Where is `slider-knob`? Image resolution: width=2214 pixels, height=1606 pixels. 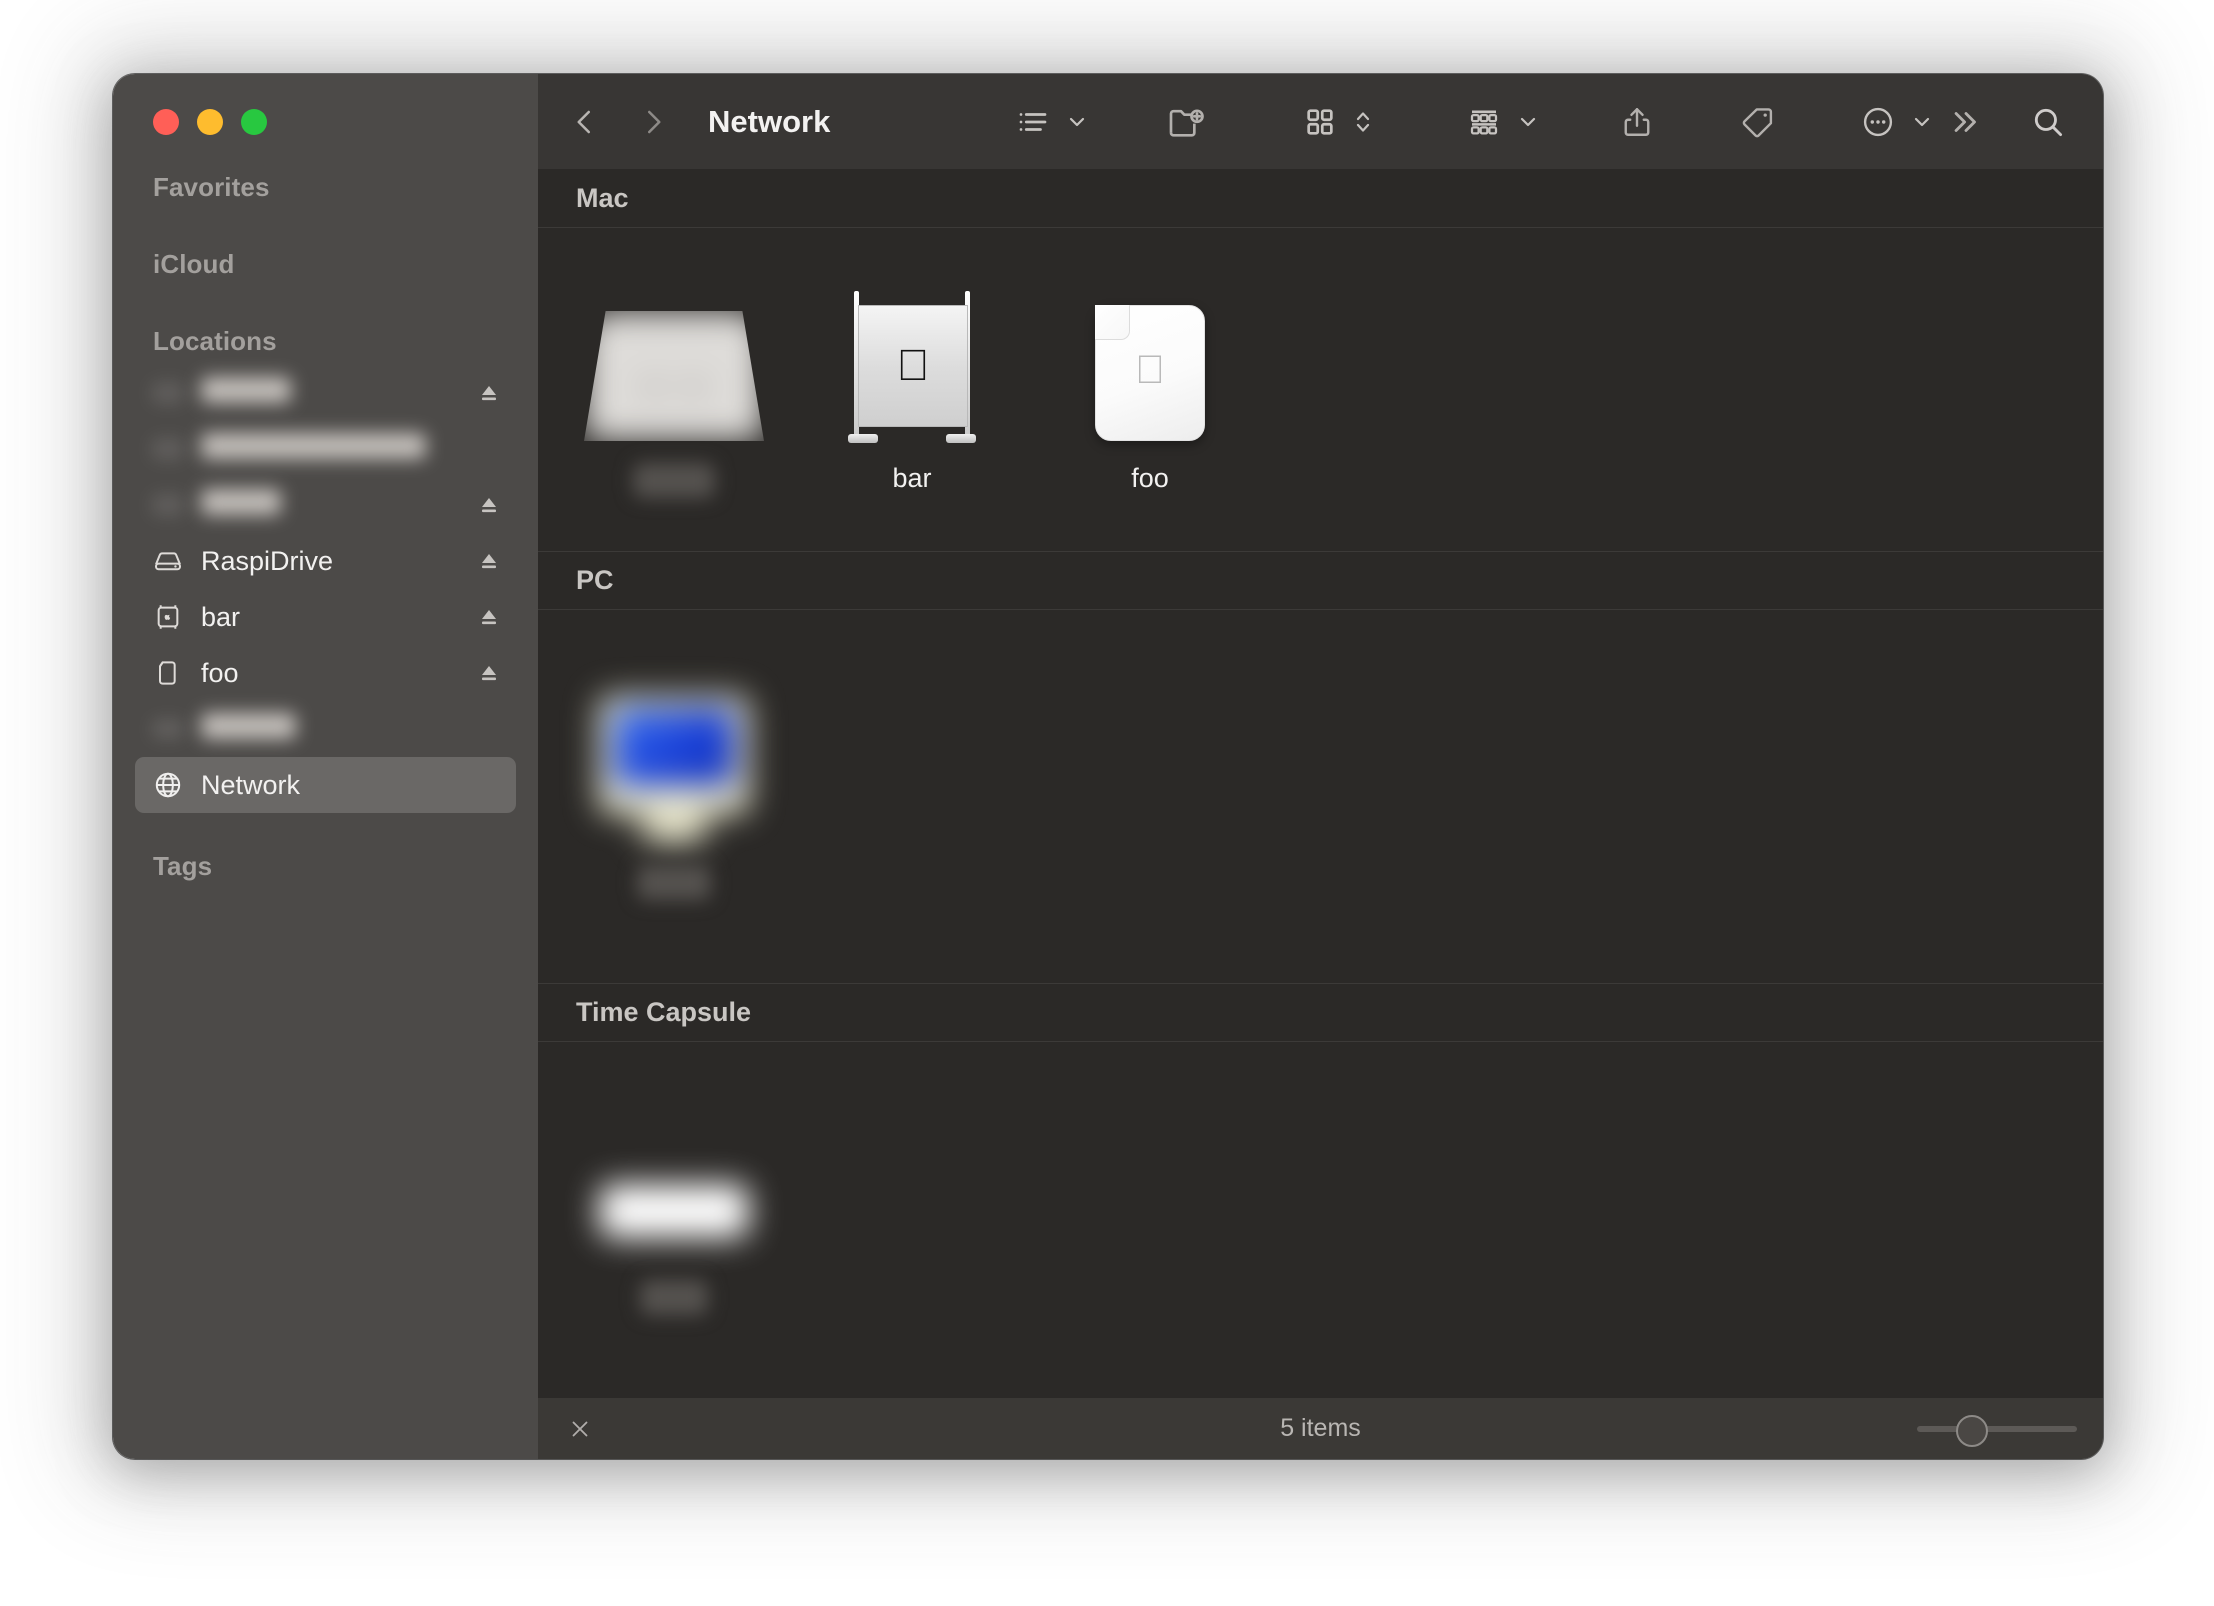 slider-knob is located at coordinates (1971, 1430).